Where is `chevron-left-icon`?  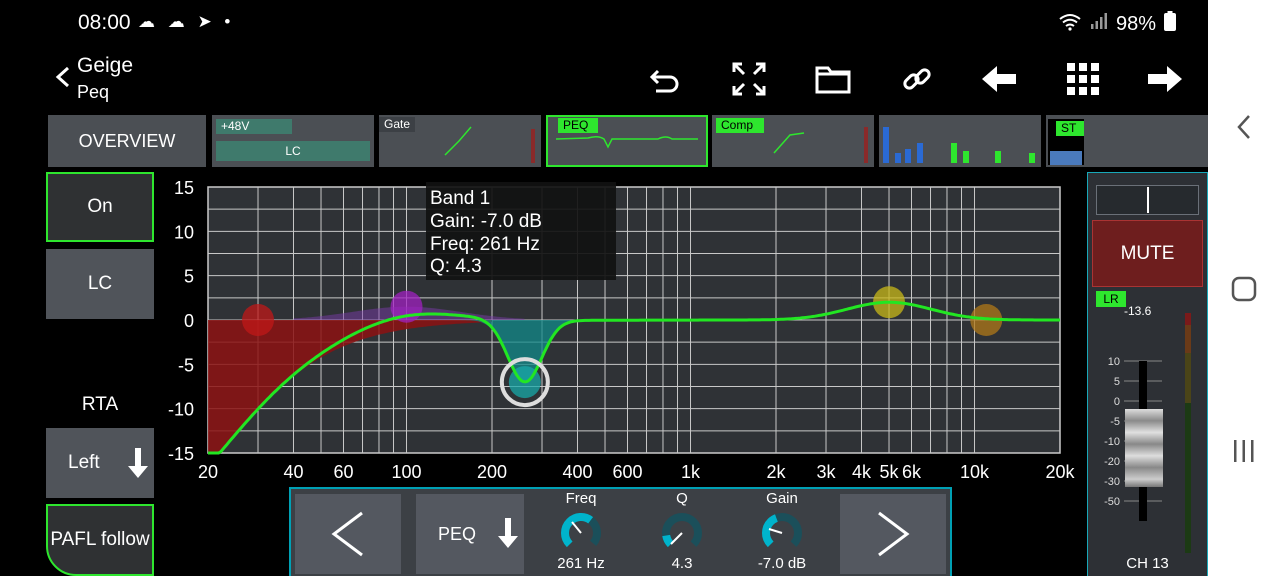
chevron-left-icon is located at coordinates (347, 534).